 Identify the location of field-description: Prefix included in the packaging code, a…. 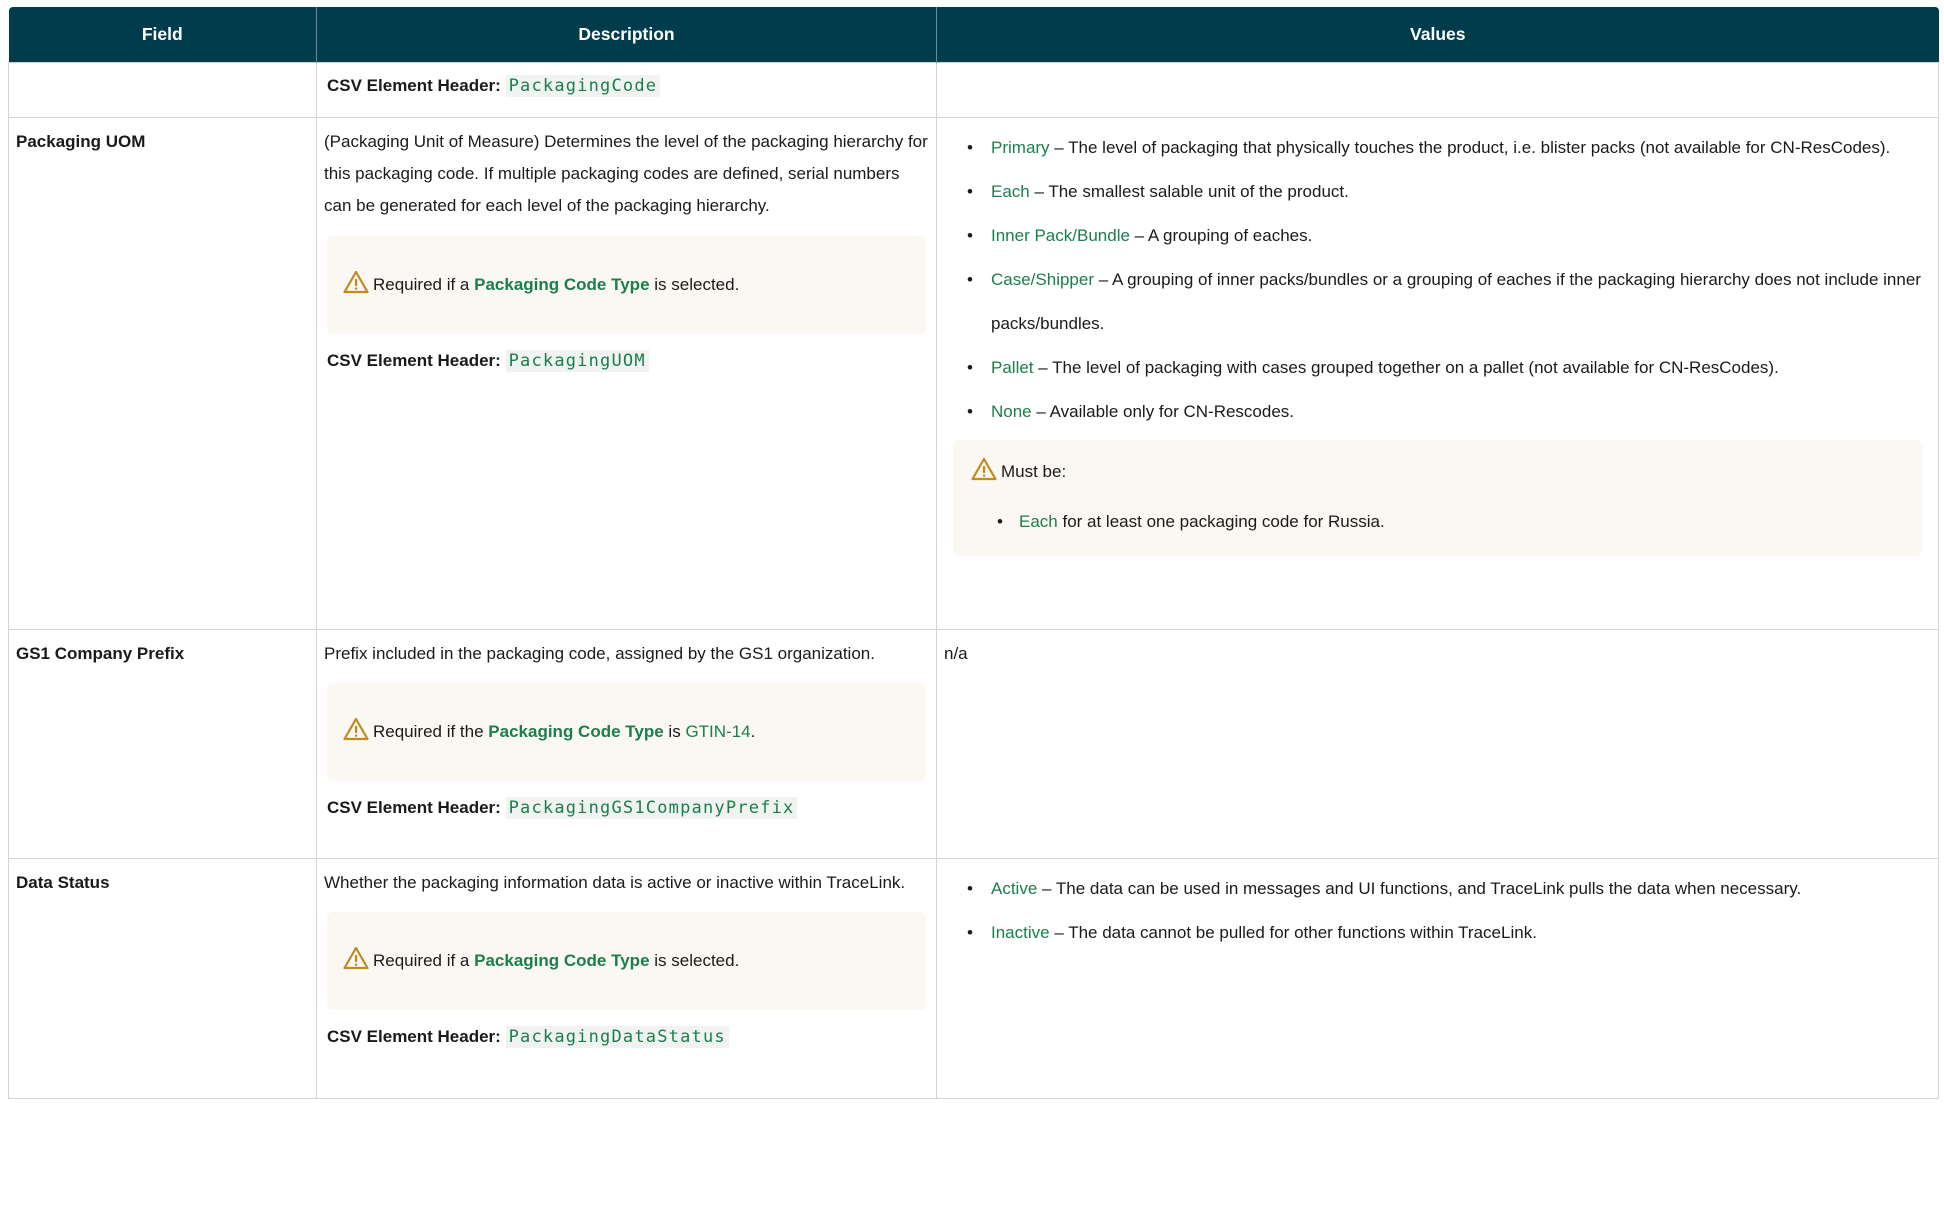
(599, 653).